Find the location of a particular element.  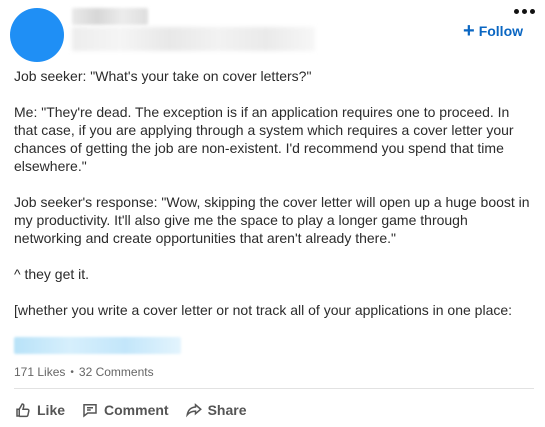

comment-icon is located at coordinates (90, 411).